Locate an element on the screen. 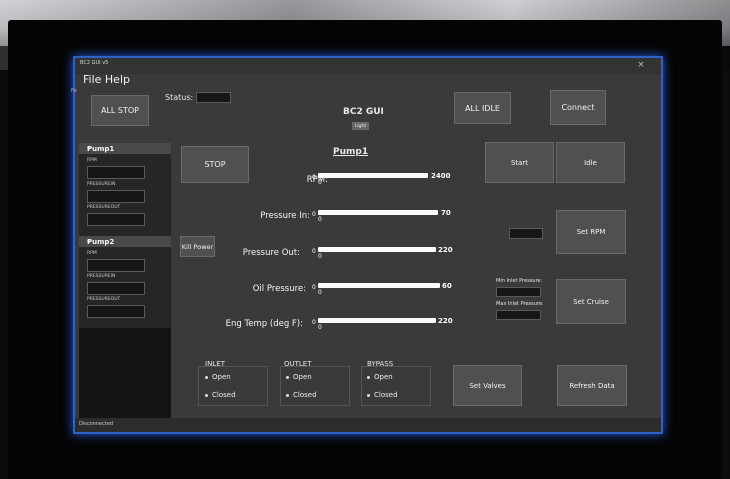 The width and height of the screenshot is (730, 479). connection-status: Disconnected is located at coordinates (96, 424).